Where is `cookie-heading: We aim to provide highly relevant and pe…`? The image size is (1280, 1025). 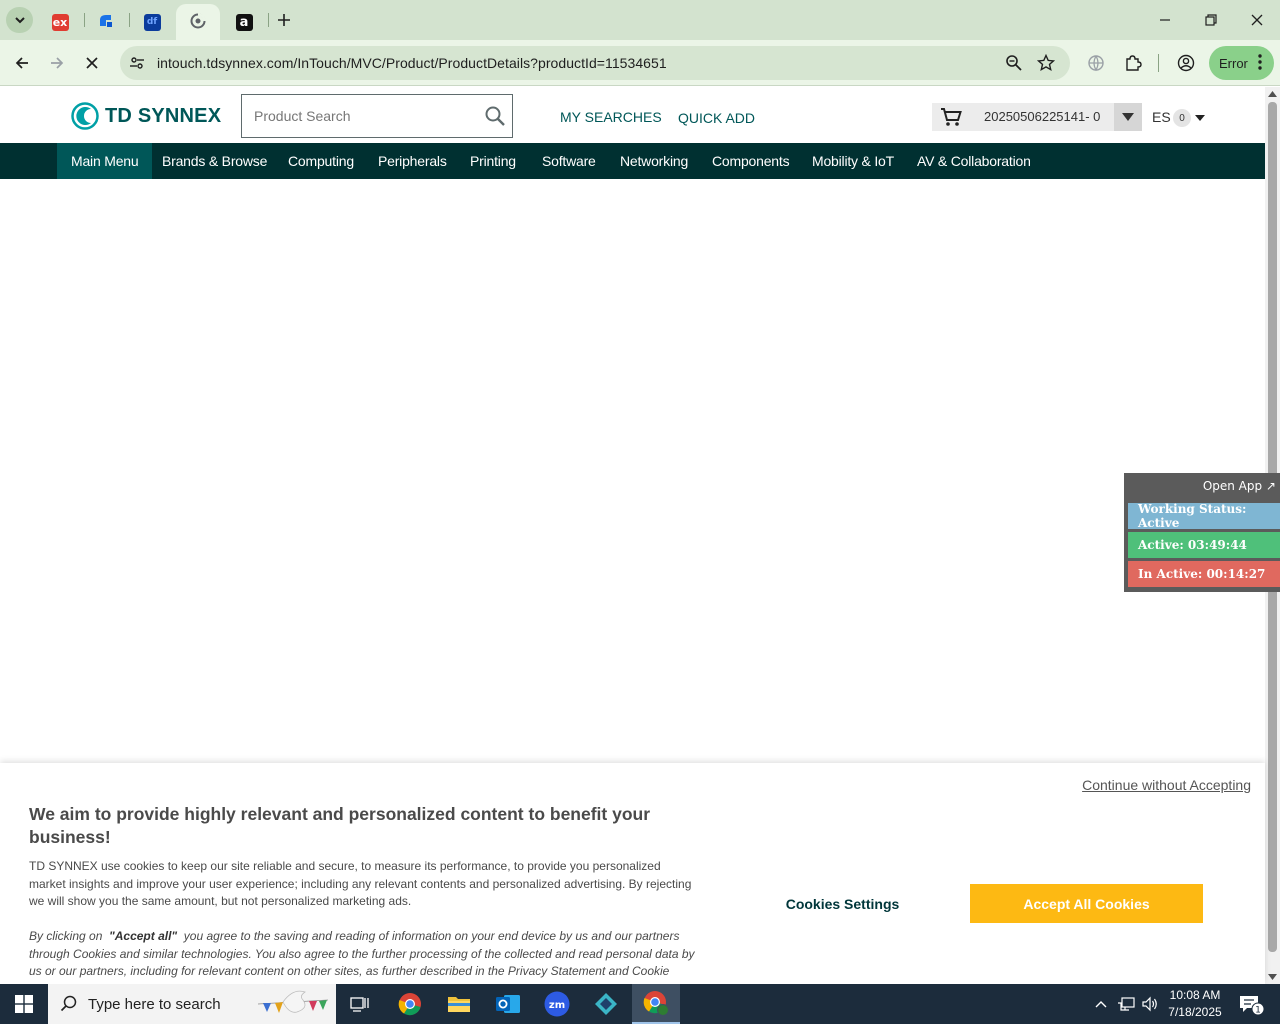
cookie-heading: We aim to provide highly relevant and pe… is located at coordinates (340, 825).